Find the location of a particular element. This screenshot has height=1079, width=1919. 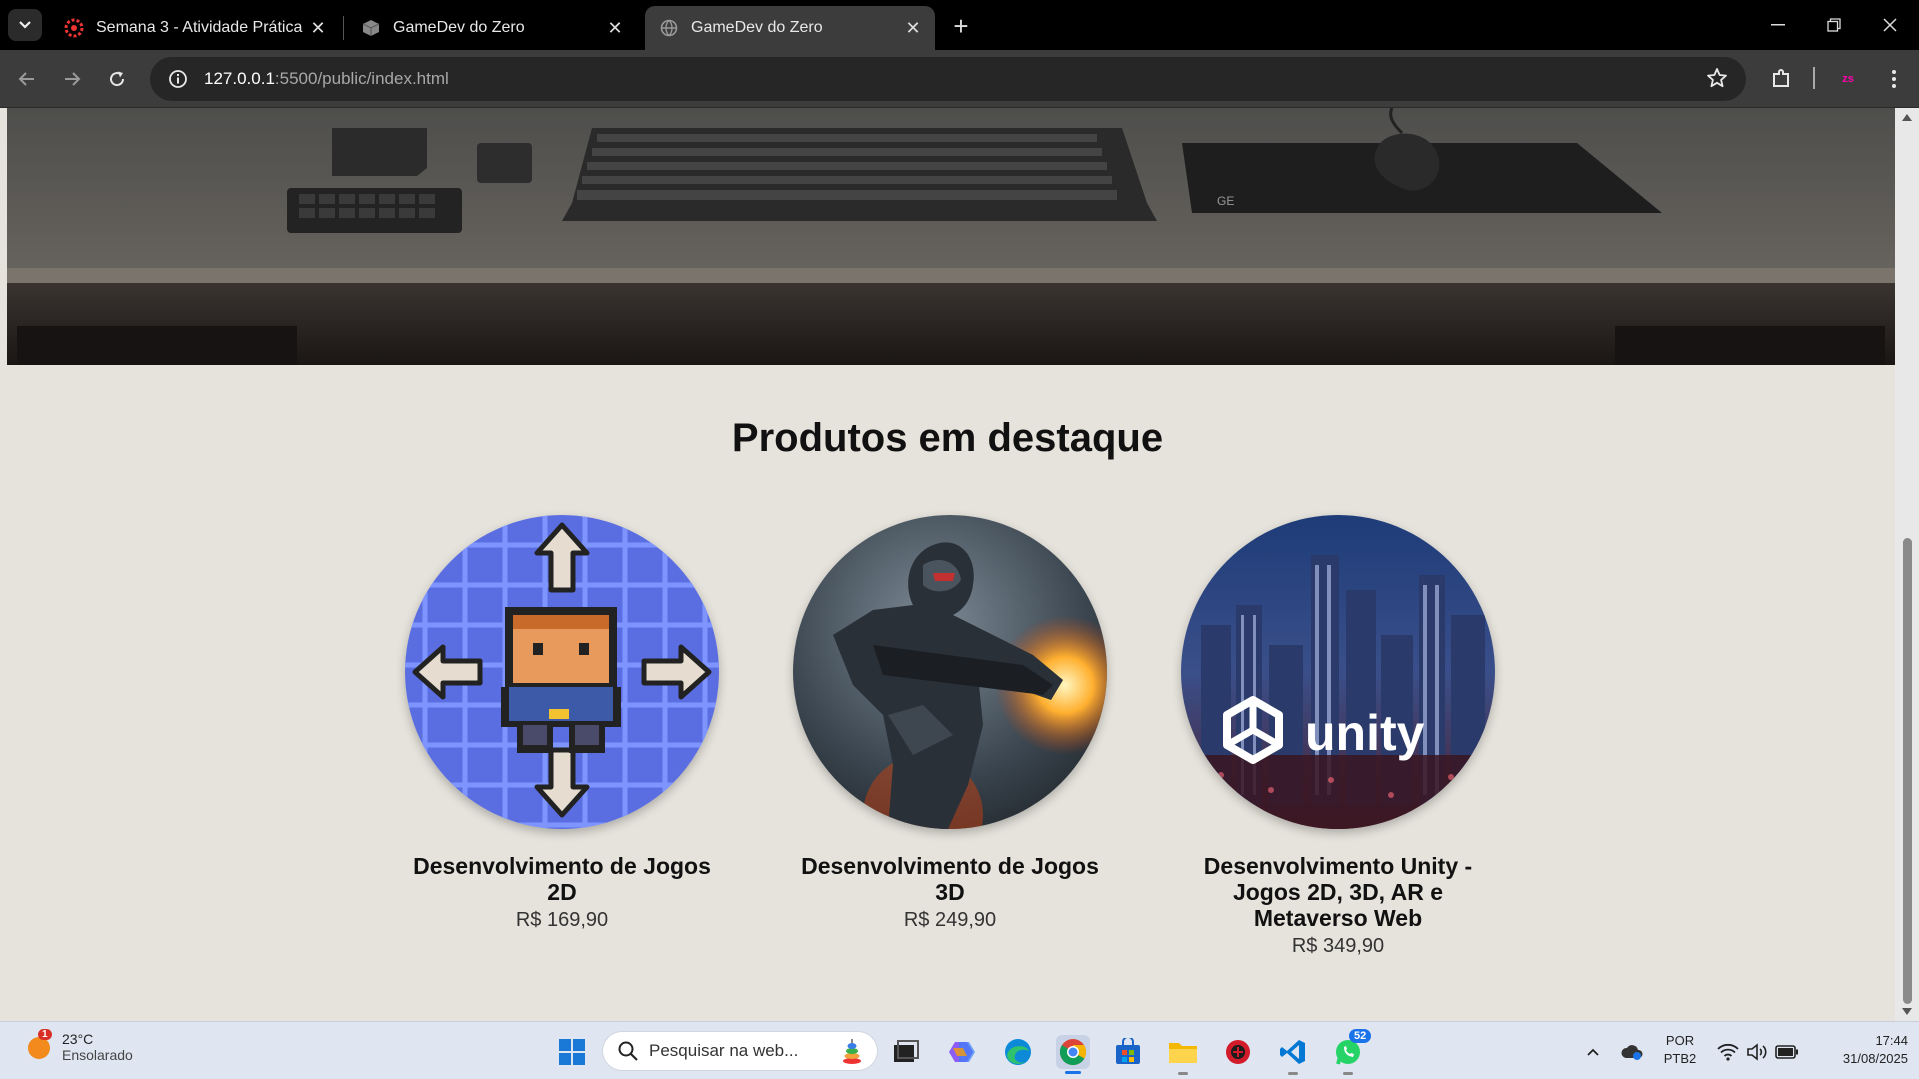

product-card-2d: Desenvolvimento de Jogos 2D R$ 169,90 is located at coordinates (562, 723).